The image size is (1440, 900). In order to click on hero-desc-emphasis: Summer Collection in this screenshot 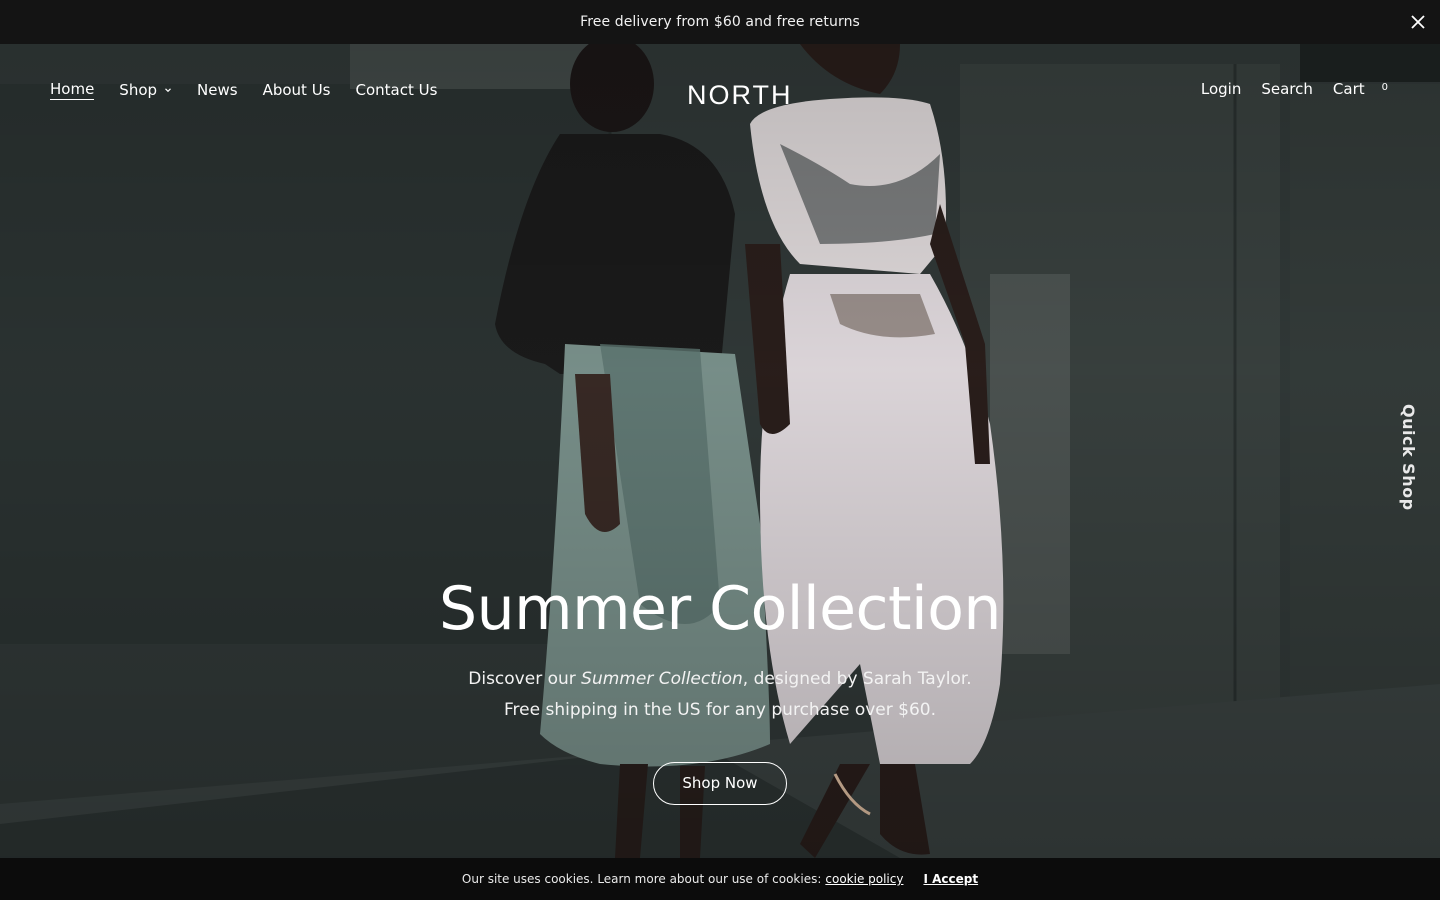, I will do `click(662, 679)`.